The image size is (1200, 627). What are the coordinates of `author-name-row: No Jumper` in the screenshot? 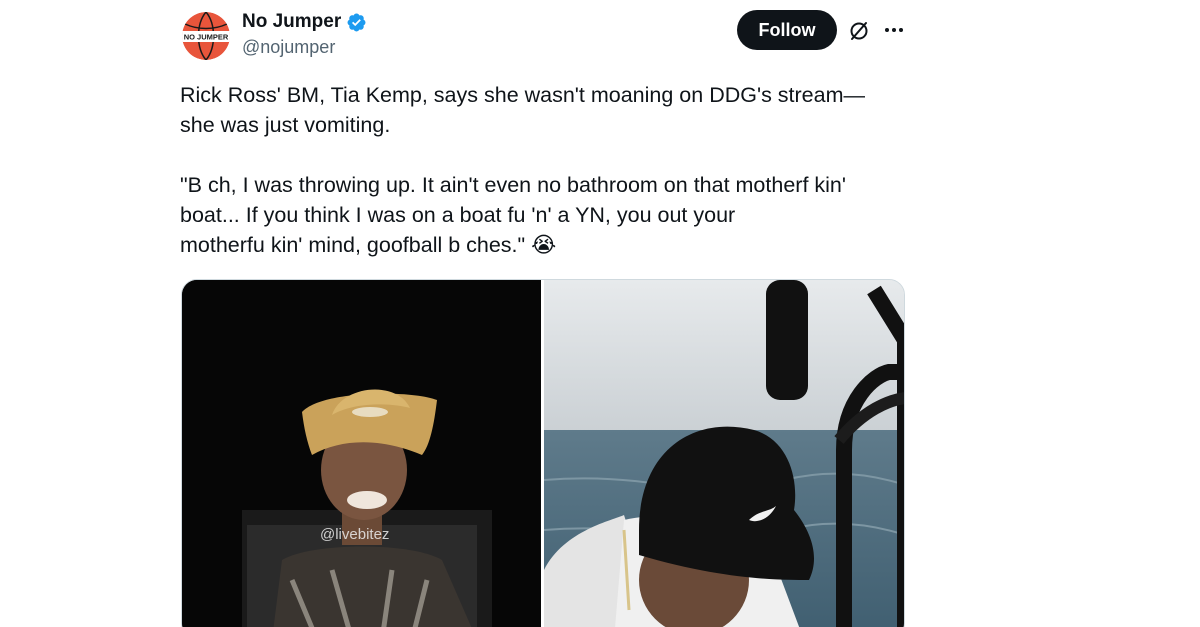 It's located at (304, 22).